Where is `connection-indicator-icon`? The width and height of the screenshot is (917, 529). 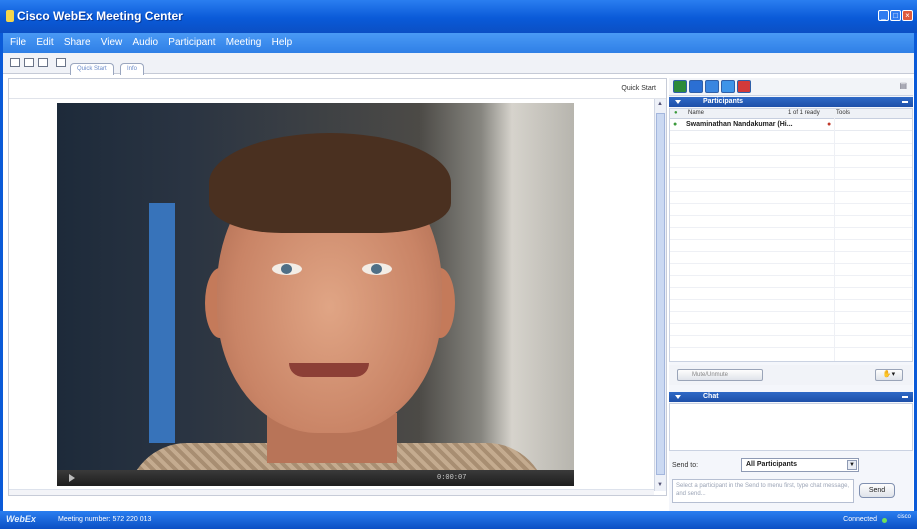
connection-indicator-icon is located at coordinates (884, 520).